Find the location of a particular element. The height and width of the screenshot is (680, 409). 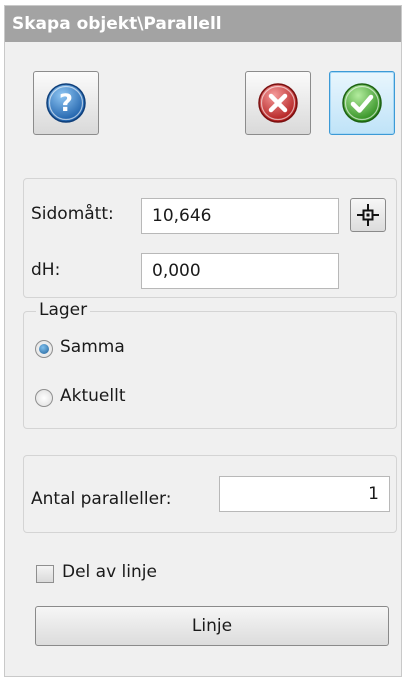

radio-aktuellt-label: Aktuellt is located at coordinates (93, 396).